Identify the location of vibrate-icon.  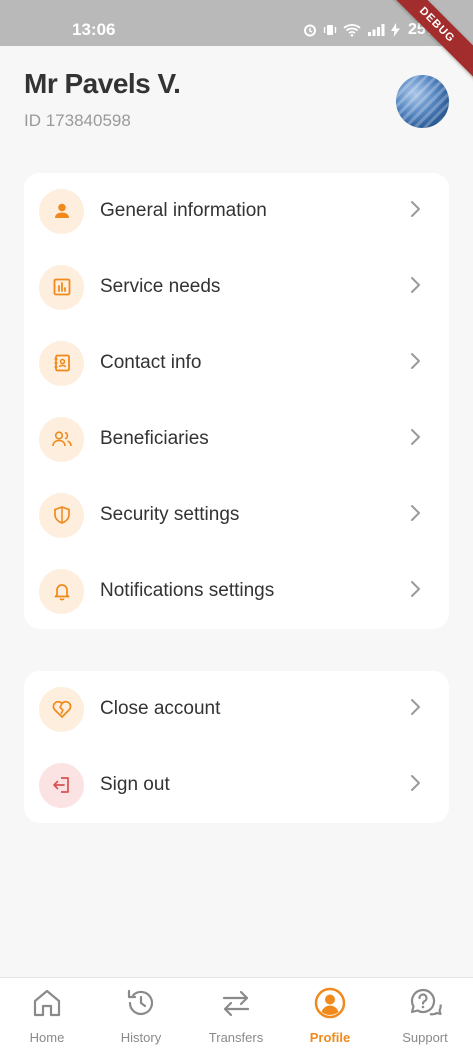
(330, 30).